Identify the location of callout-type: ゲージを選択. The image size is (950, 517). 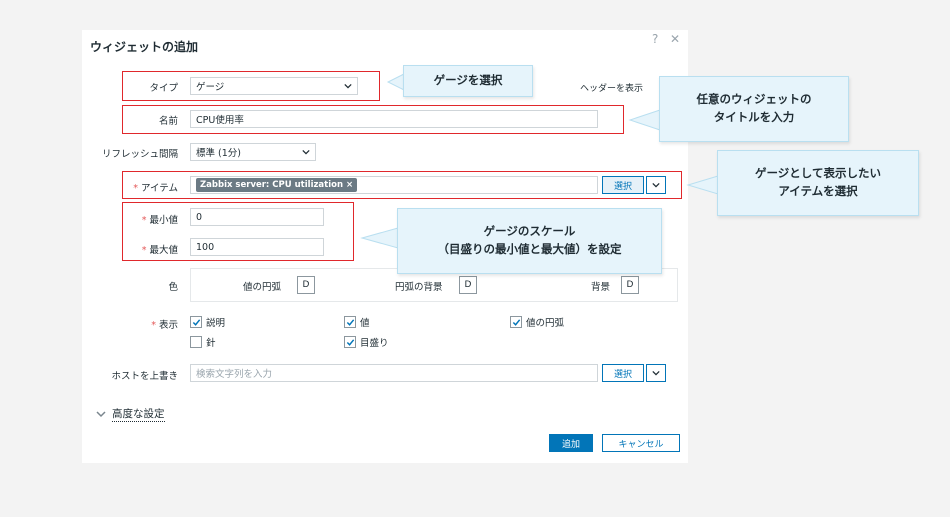
(468, 81).